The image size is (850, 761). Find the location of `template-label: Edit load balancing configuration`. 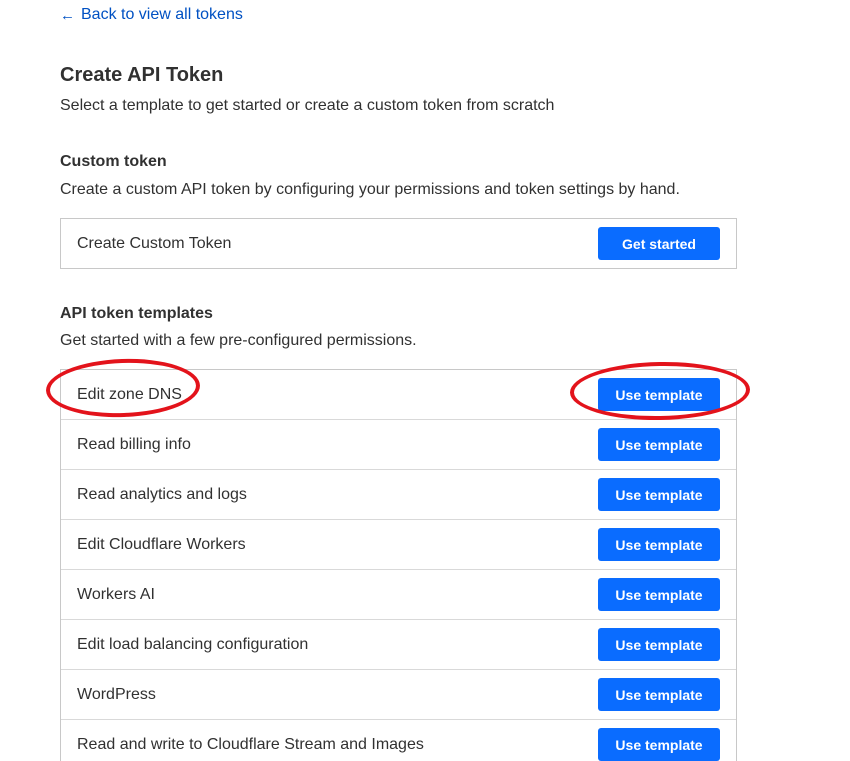

template-label: Edit load balancing configuration is located at coordinates (193, 644).